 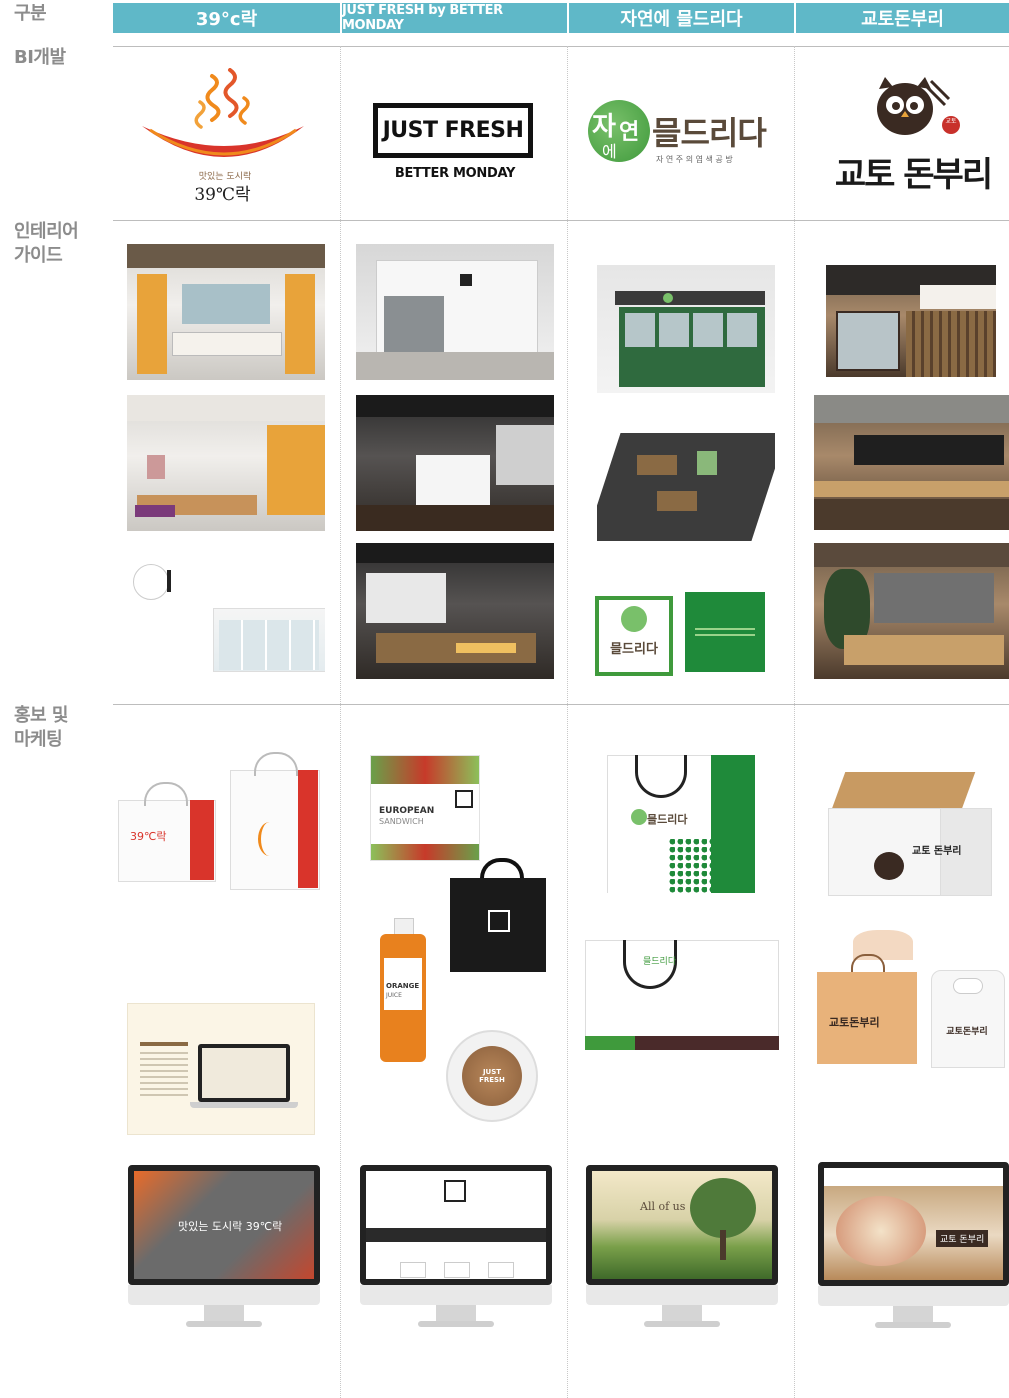 What do you see at coordinates (40, 57) in the screenshot?
I see `row-label-bi: BI개발` at bounding box center [40, 57].